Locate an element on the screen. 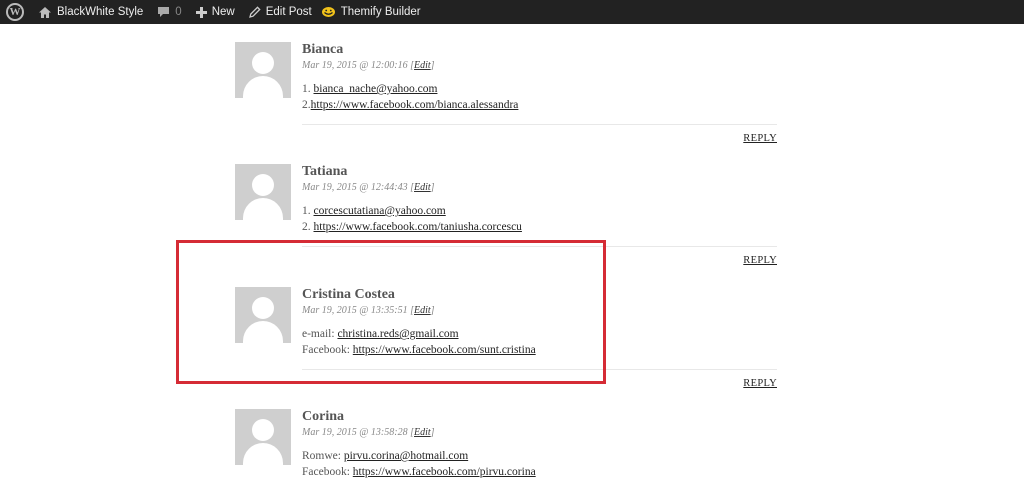  wordpress-logo-icon: W is located at coordinates (15, 12).